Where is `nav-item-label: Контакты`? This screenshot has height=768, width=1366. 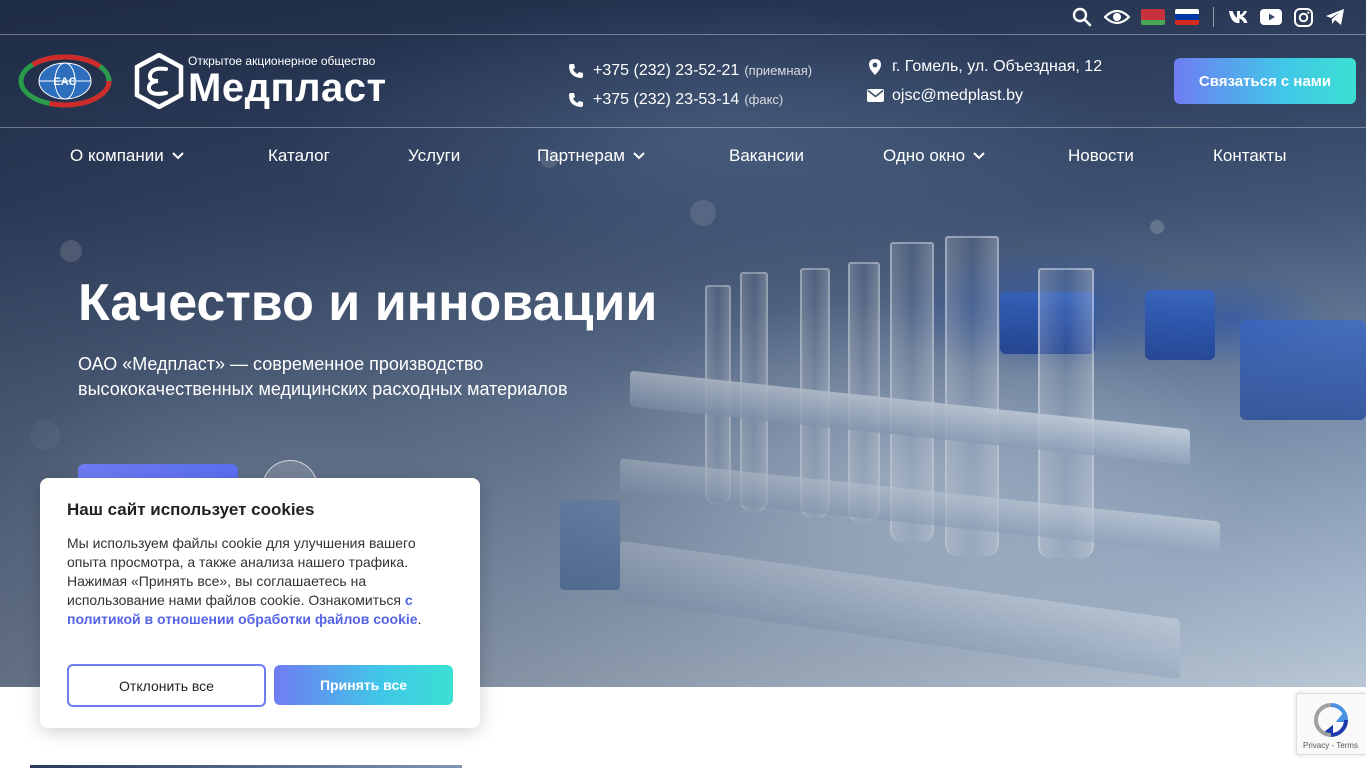 nav-item-label: Контакты is located at coordinates (1250, 155).